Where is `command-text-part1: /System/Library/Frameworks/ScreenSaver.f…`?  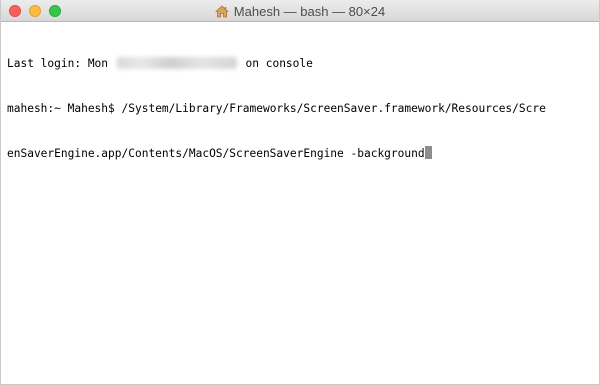 command-text-part1: /System/Library/Frameworks/ScreenSaver.f… is located at coordinates (333, 108).